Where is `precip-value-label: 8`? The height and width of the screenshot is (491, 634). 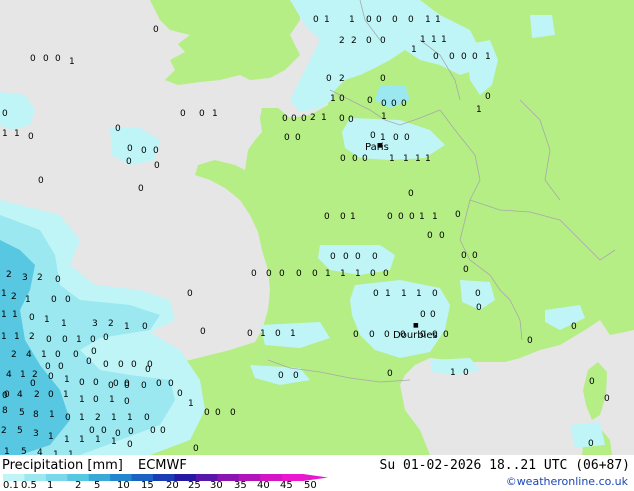 precip-value-label: 8 is located at coordinates (5, 411).